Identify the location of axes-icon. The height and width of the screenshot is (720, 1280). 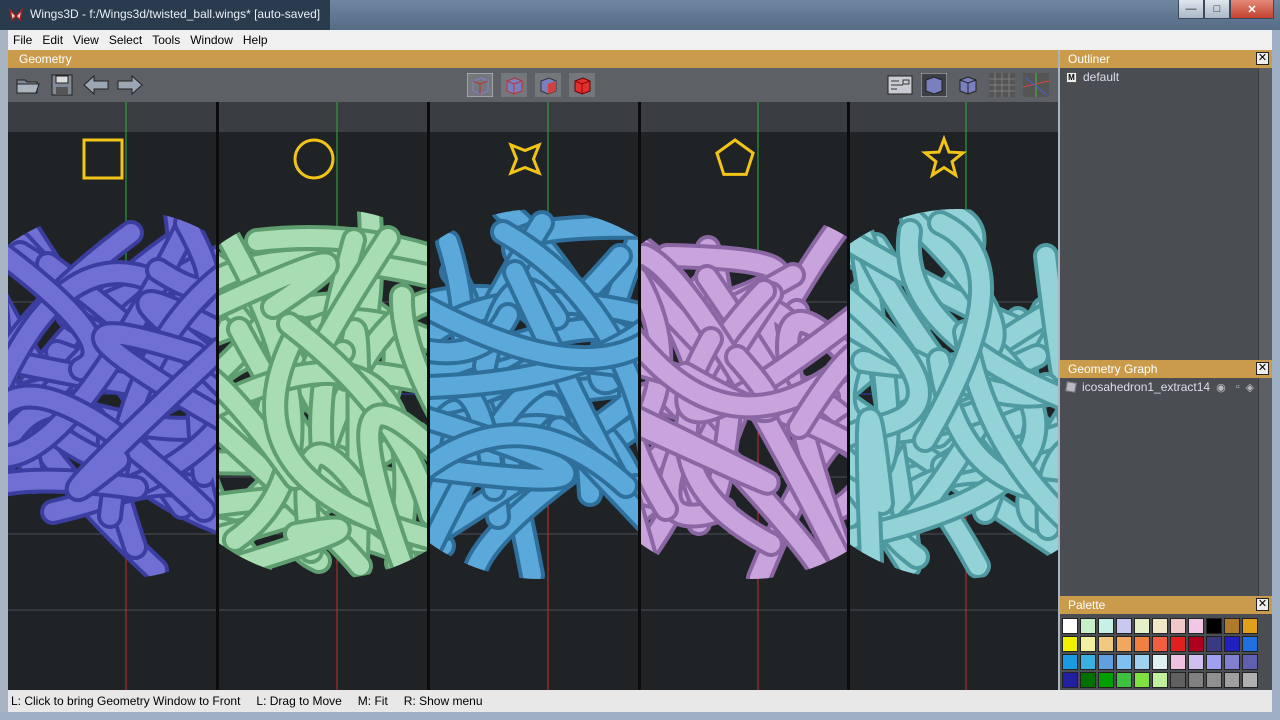
(1036, 85).